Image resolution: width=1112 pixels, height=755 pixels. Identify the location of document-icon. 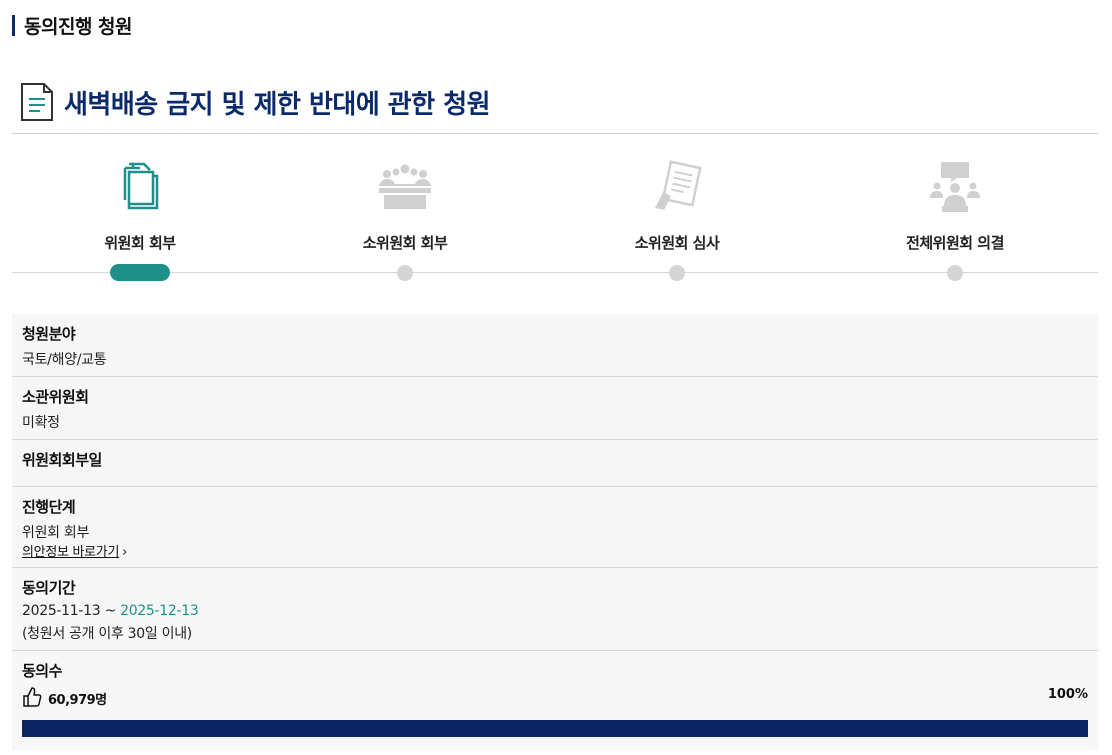
(37, 102).